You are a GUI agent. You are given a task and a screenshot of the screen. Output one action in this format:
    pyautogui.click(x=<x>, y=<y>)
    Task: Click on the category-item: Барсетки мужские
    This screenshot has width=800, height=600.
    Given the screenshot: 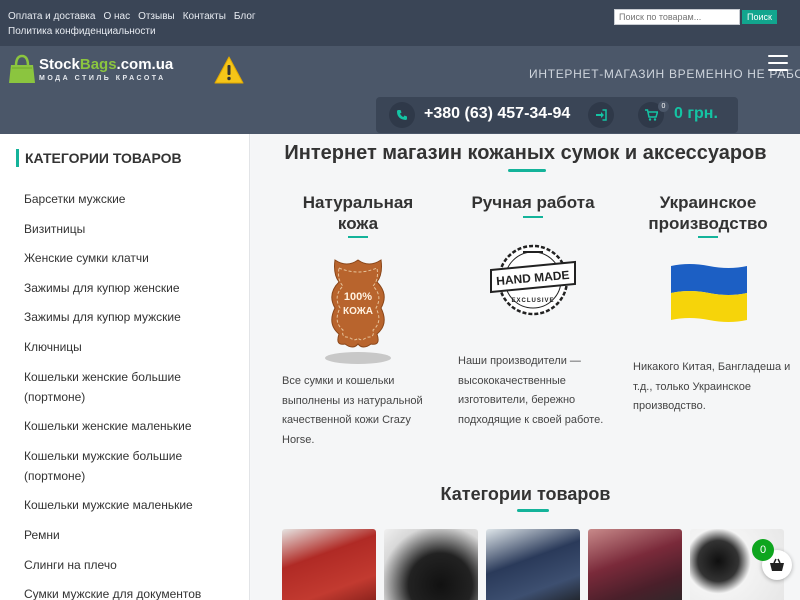 What is the action you would take?
    pyautogui.click(x=129, y=199)
    